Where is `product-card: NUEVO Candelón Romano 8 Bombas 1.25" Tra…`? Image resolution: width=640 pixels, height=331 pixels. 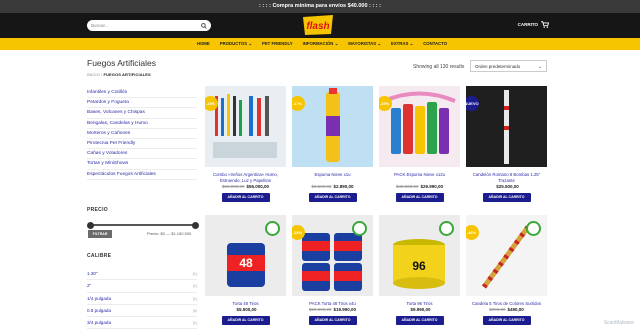 product-card: NUEVO Candelón Romano 8 Bombas 1.25" Tra… is located at coordinates (506, 144).